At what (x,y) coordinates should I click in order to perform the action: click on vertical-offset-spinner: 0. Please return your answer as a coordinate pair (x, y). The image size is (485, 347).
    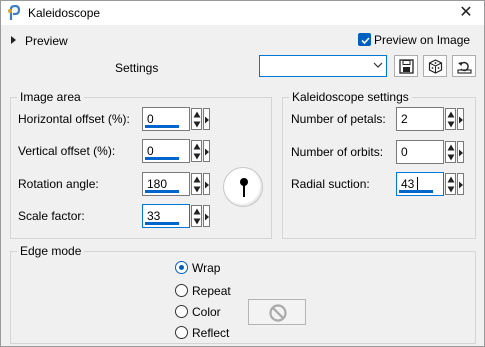
    Looking at the image, I should click on (176, 151).